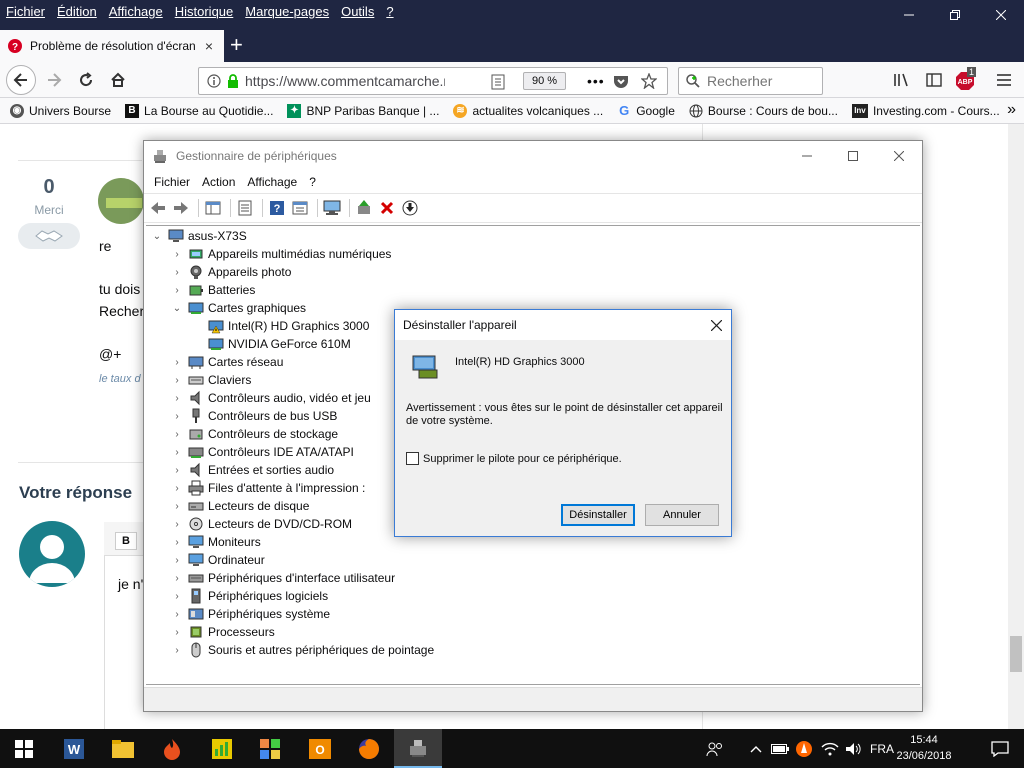  What do you see at coordinates (230, 272) in the screenshot?
I see `tree-item: › Appareils photo` at bounding box center [230, 272].